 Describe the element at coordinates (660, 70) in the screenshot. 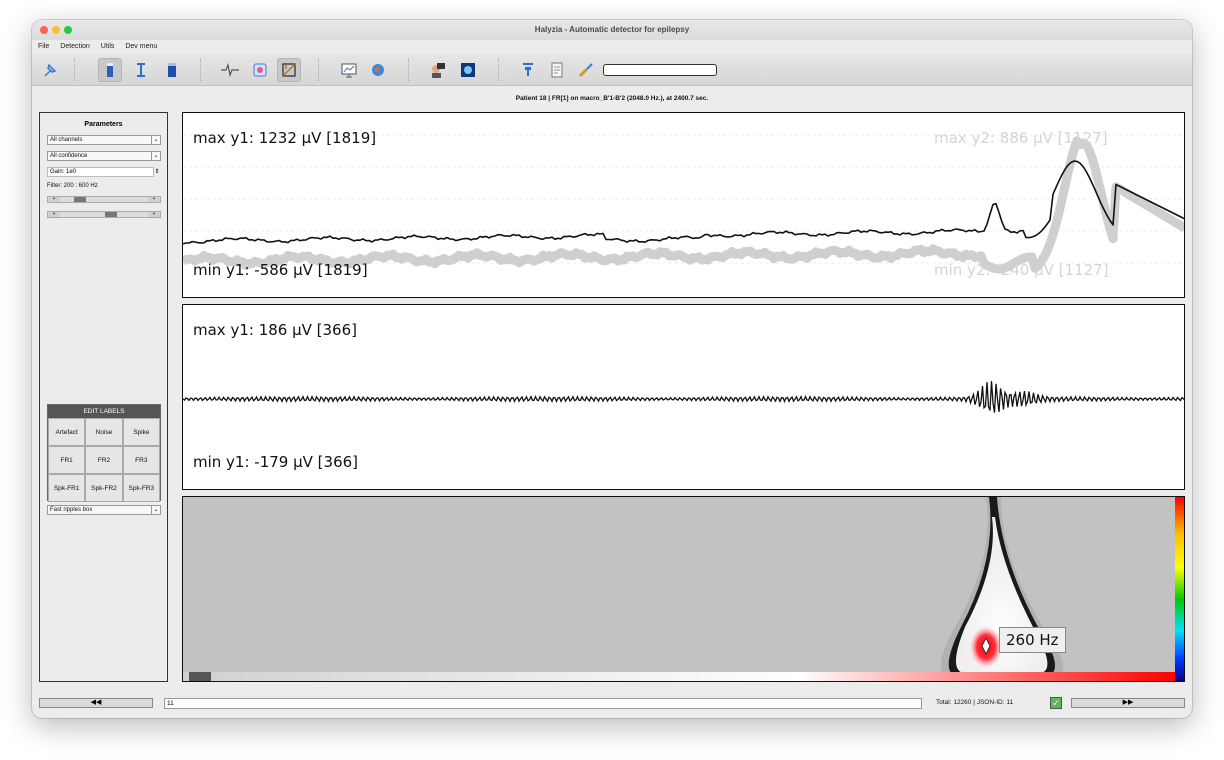

I see `progress-bar` at that location.